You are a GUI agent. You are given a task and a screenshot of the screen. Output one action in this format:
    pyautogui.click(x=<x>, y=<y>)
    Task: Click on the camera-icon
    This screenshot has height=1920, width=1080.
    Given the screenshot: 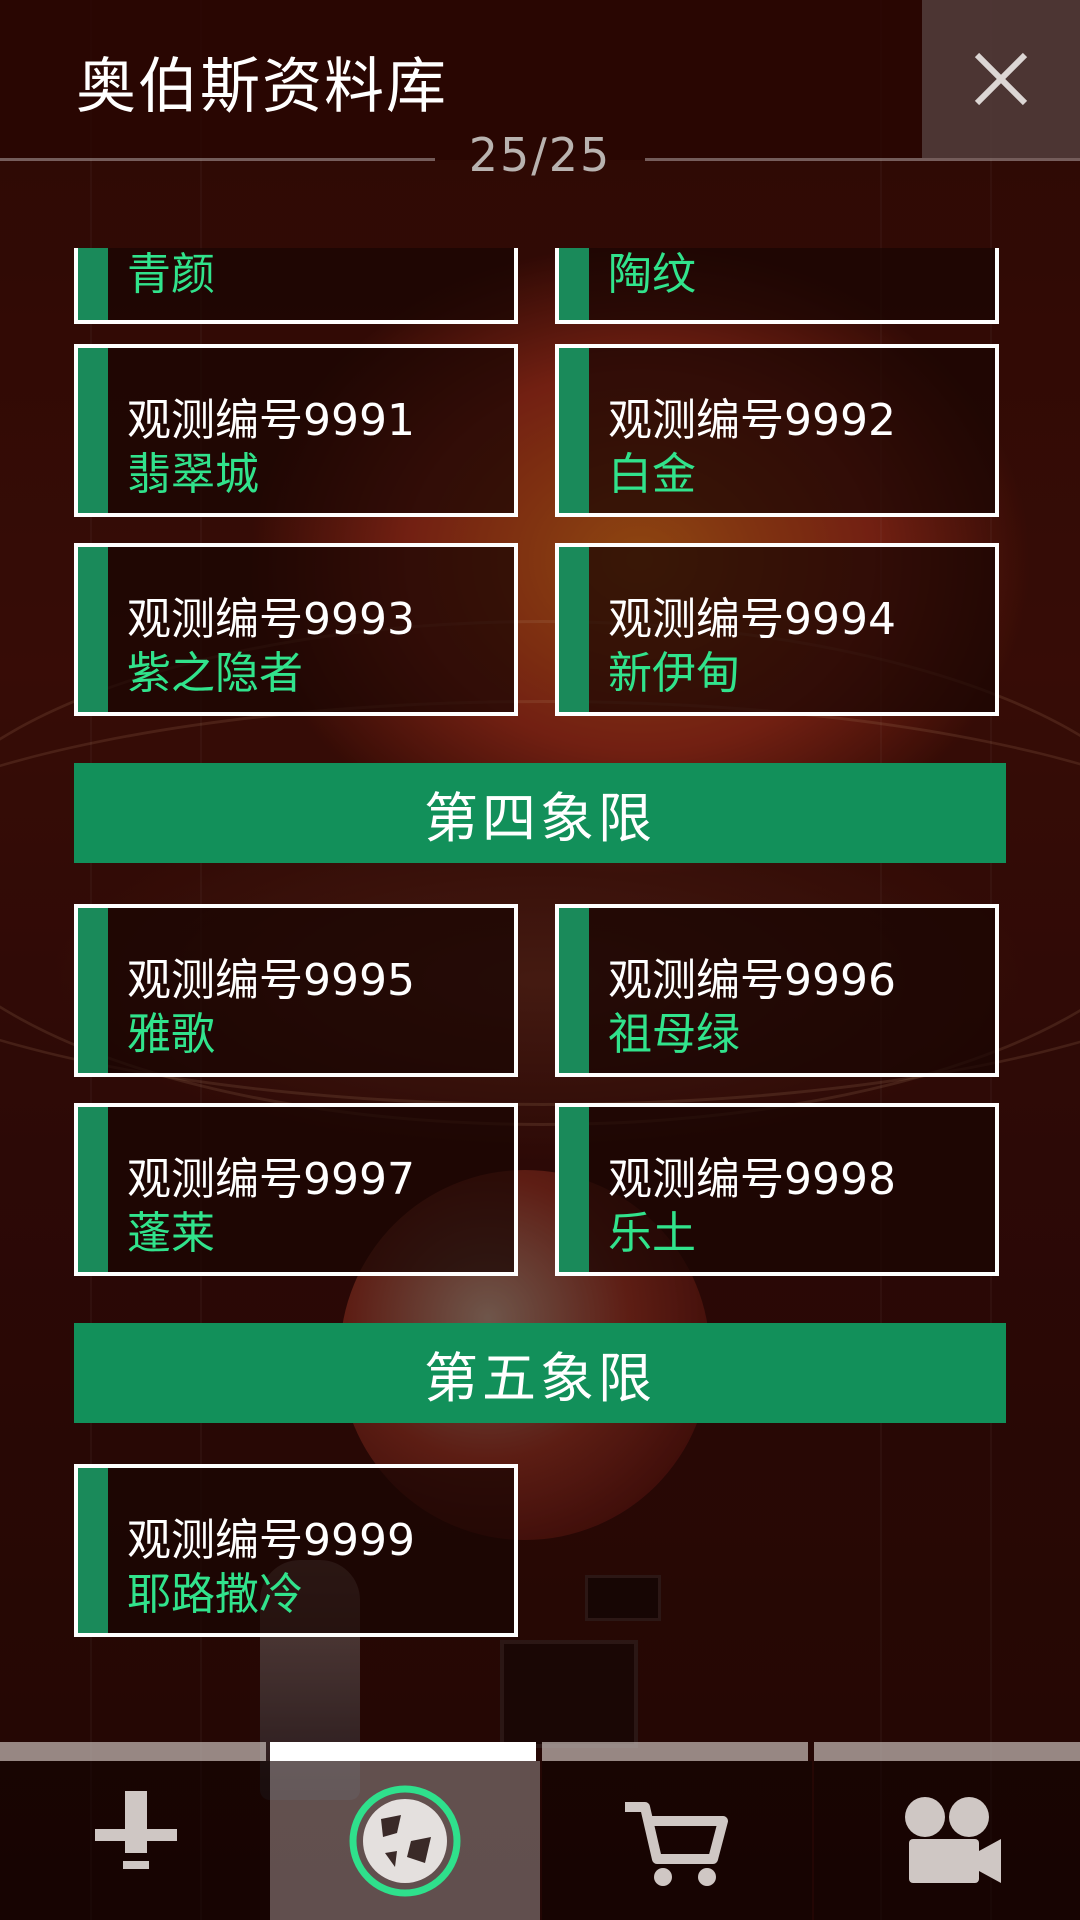 What is the action you would take?
    pyautogui.click(x=953, y=1839)
    